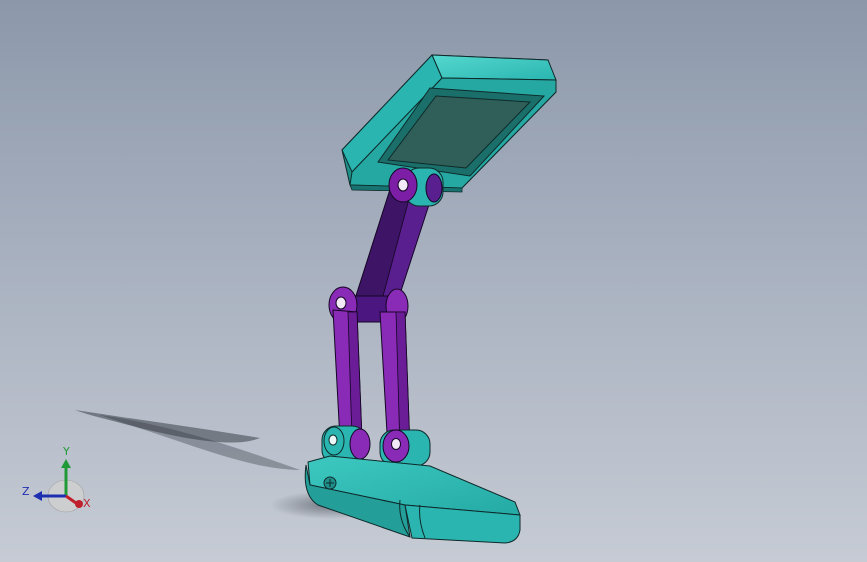 This screenshot has height=562, width=867. Describe the element at coordinates (87, 503) in the screenshot. I see `triad-x-label: X` at that location.